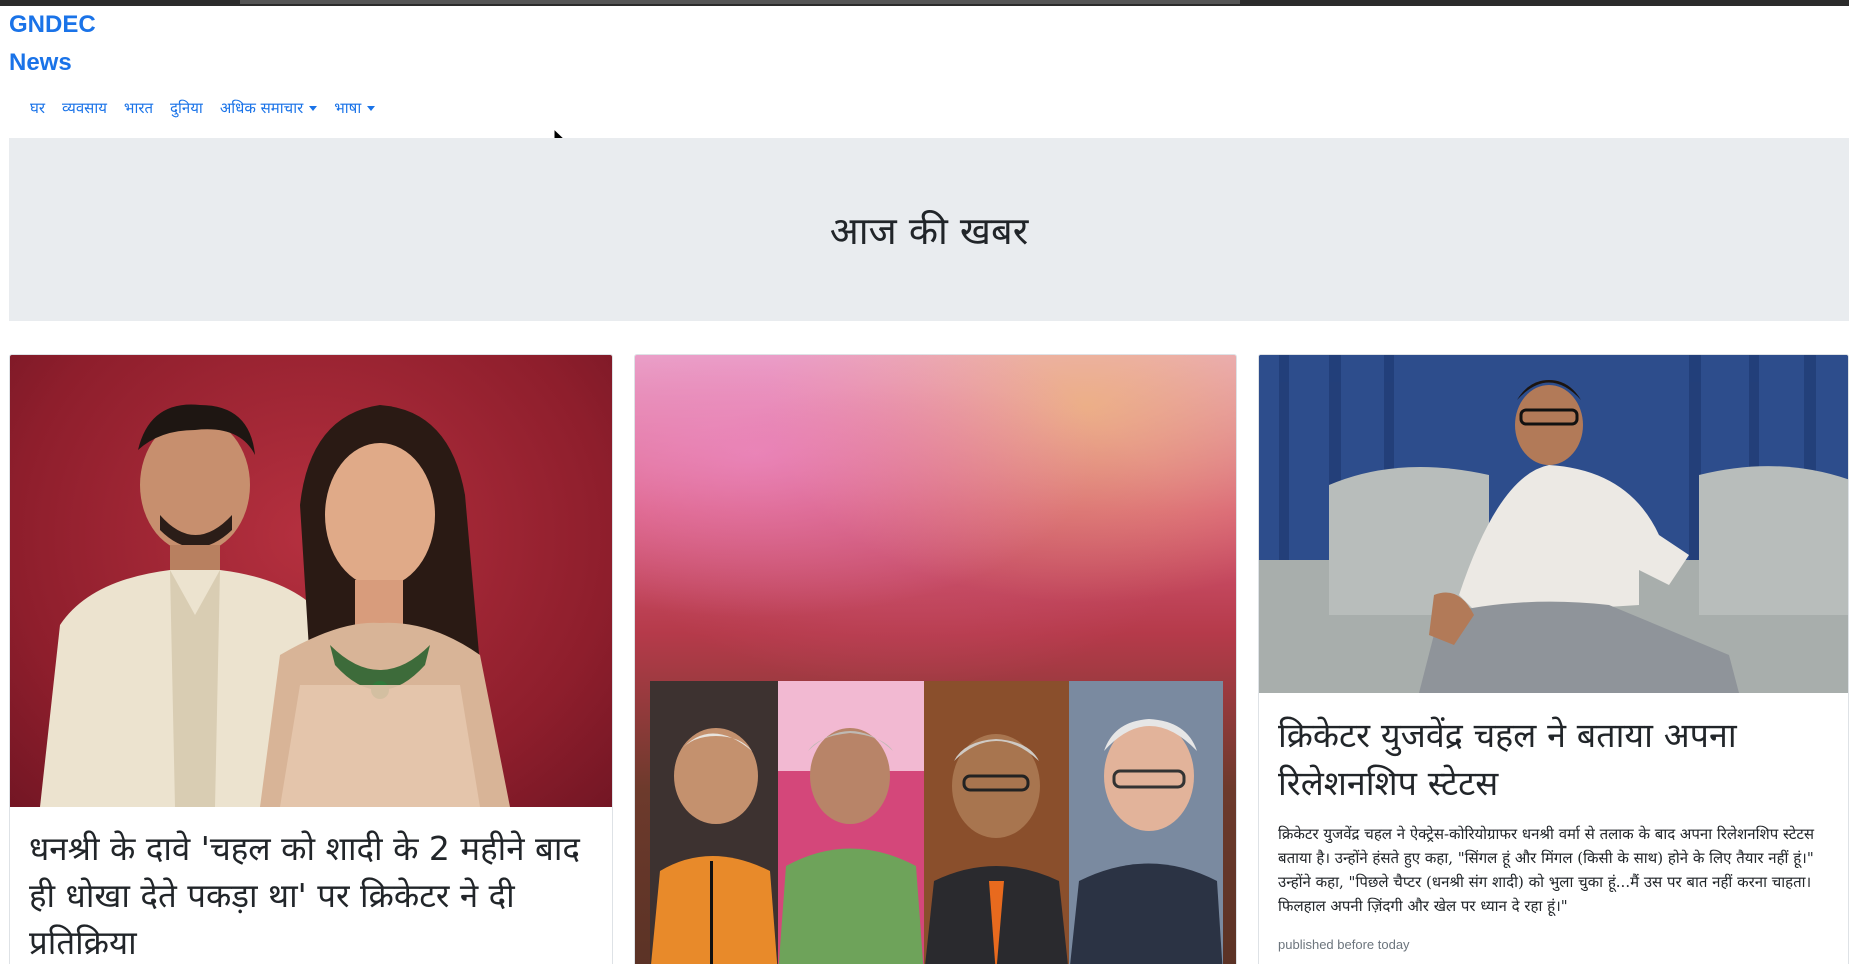  Describe the element at coordinates (1553, 524) in the screenshot. I see `news-card-3-image` at that location.